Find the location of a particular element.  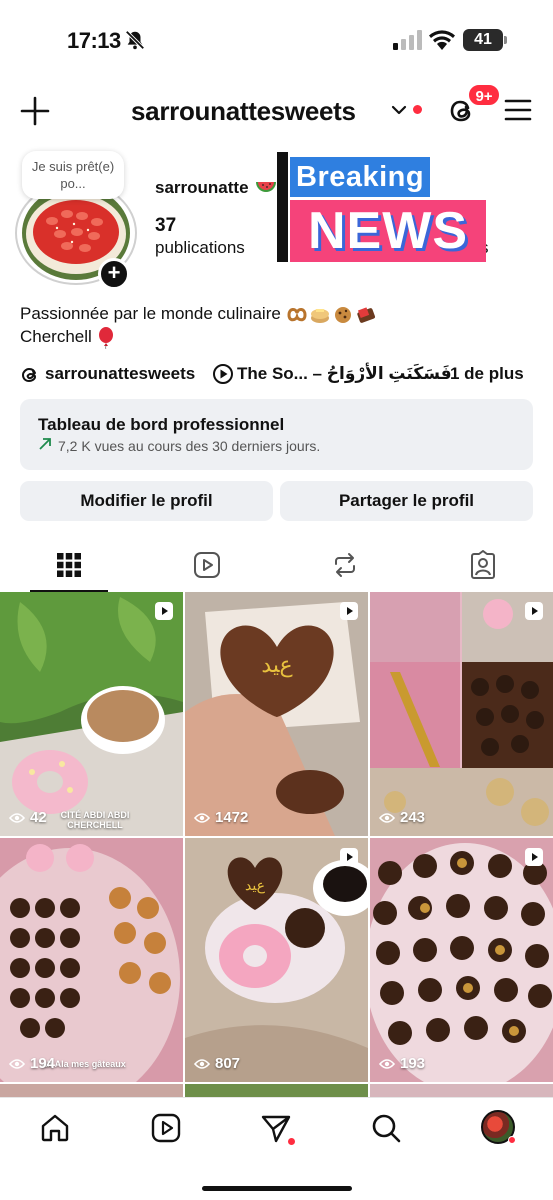

dashboard-title: Tableau de bord professionnel is located at coordinates (161, 424).